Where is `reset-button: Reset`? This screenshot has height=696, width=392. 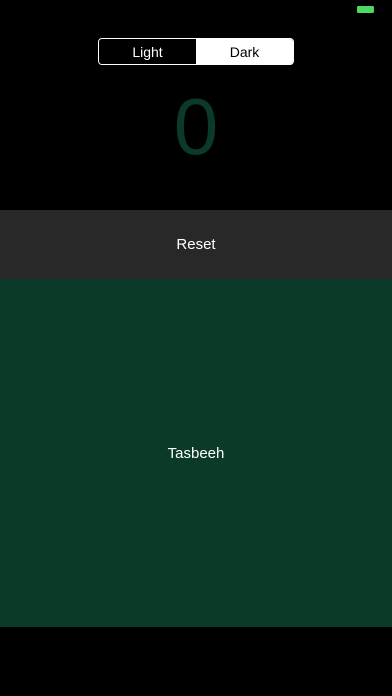
reset-button: Reset is located at coordinates (196, 244).